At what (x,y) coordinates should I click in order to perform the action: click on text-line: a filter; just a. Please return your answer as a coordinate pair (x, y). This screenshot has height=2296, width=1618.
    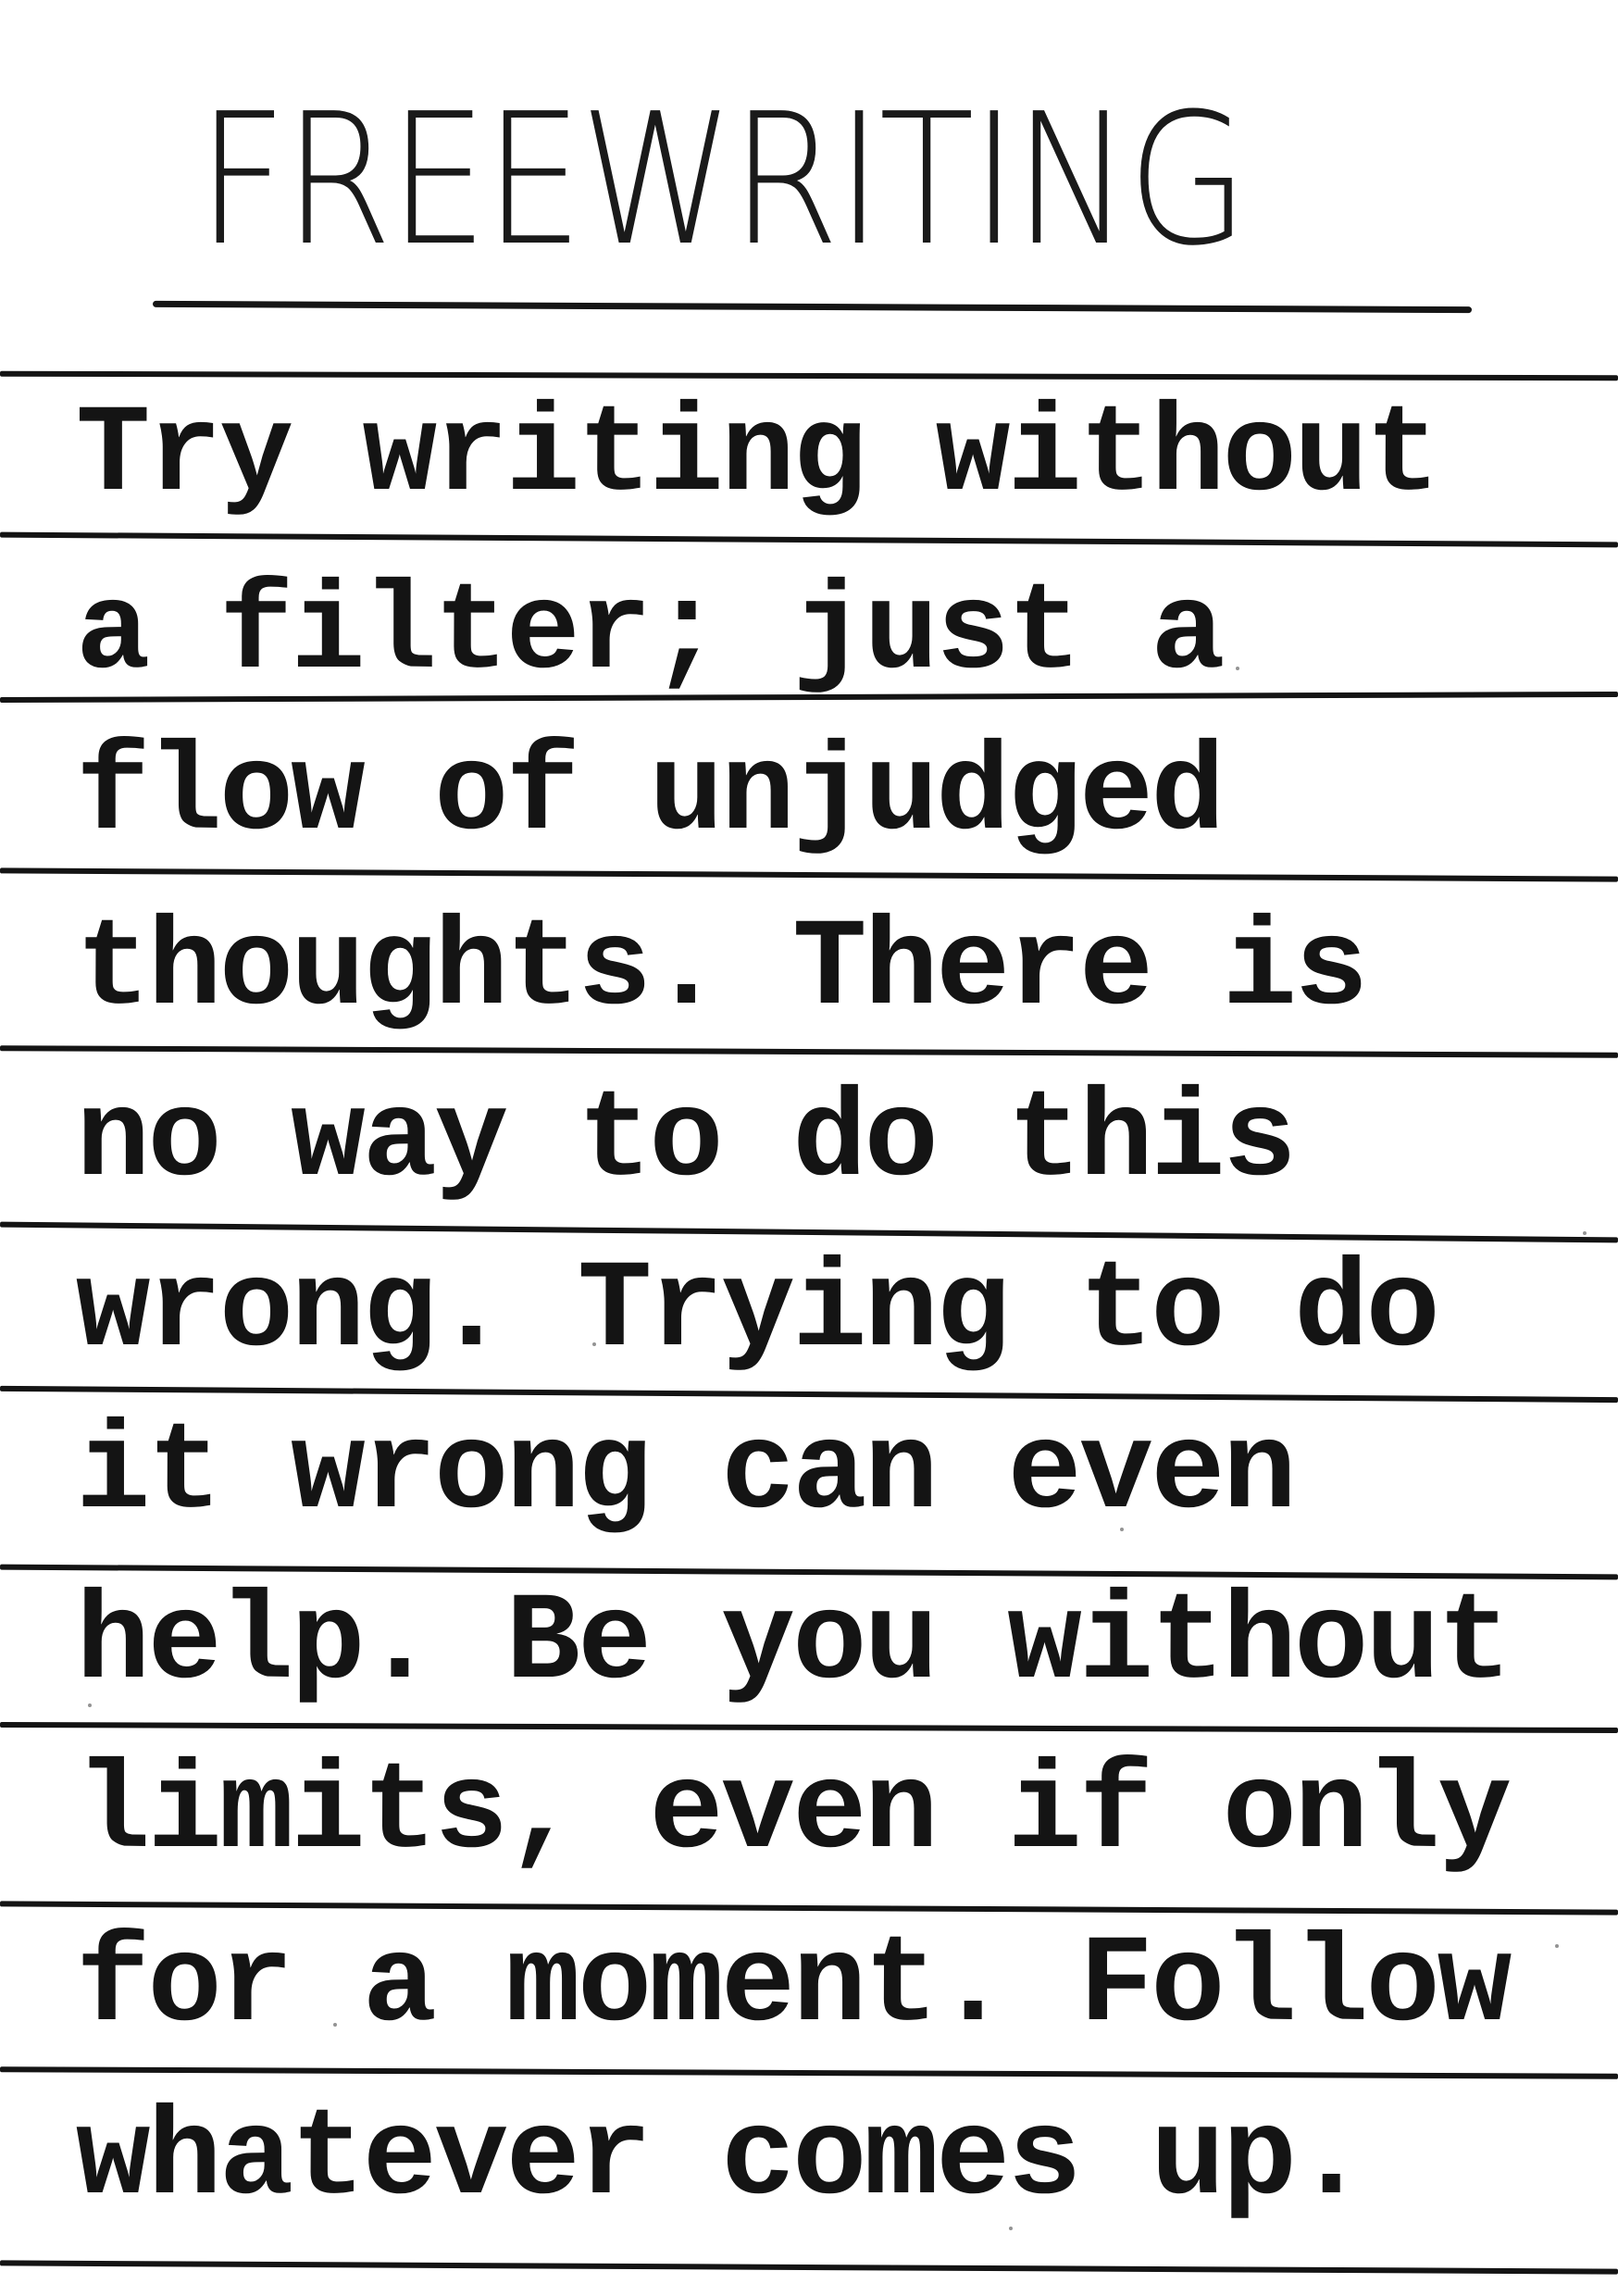
    Looking at the image, I should click on (651, 634).